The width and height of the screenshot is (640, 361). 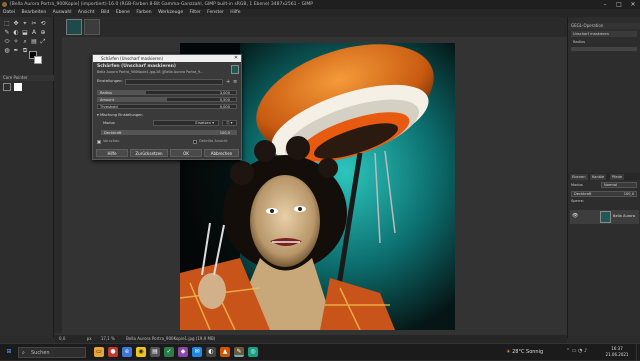 What do you see at coordinates (127, 352) in the screenshot?
I see `app-icon-blue: e` at bounding box center [127, 352].